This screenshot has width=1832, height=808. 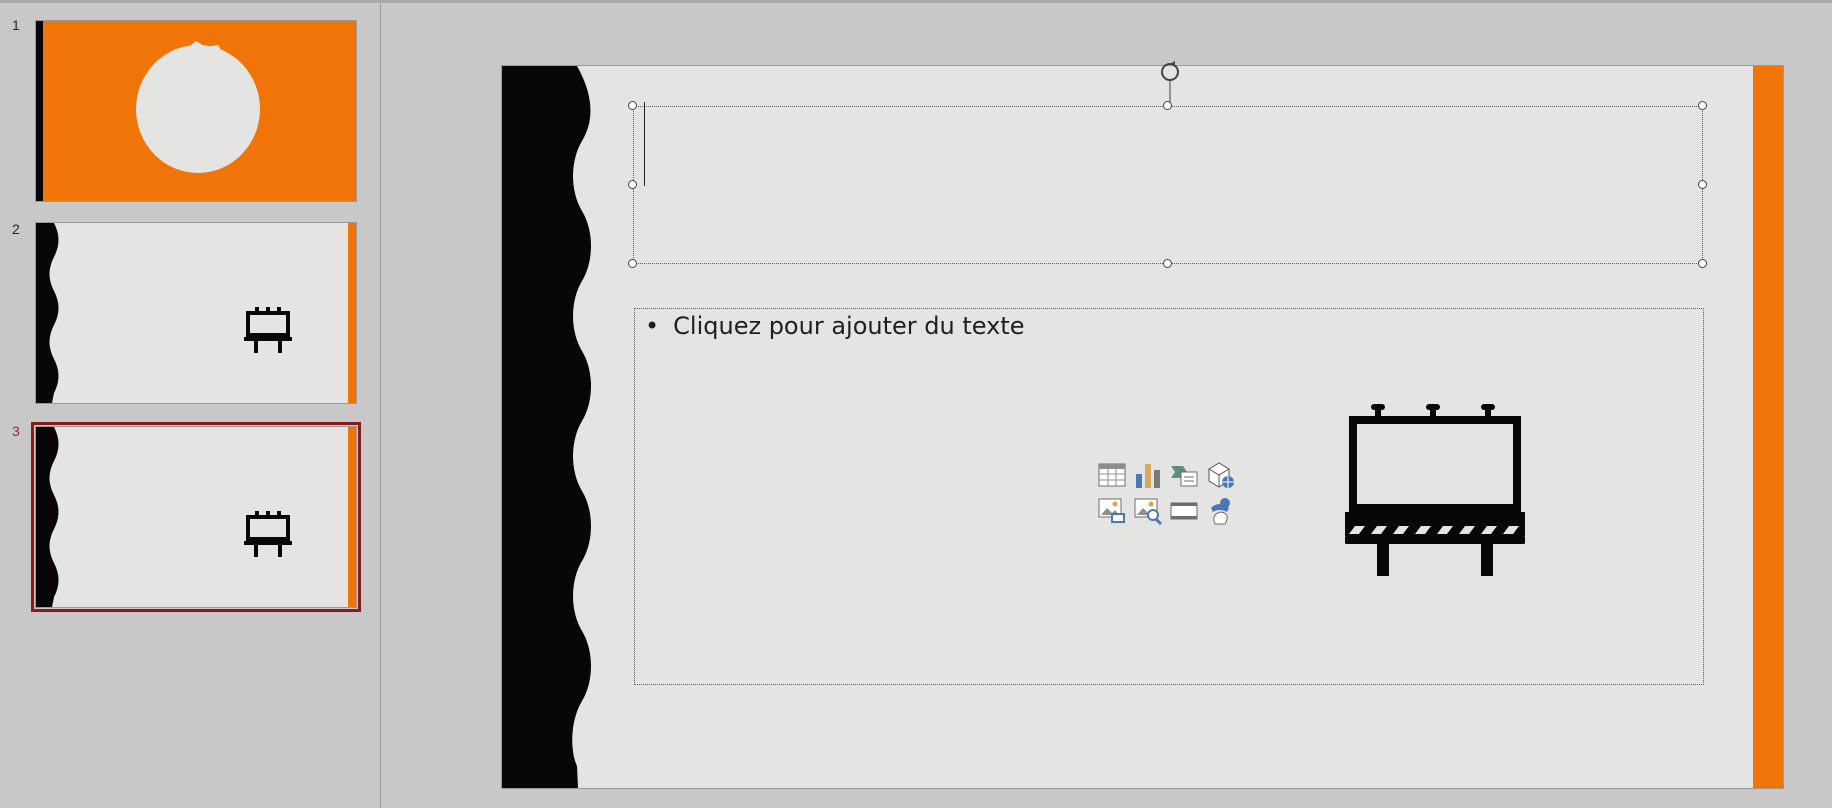 I want to click on slide-number-2: 2, so click(x=16, y=229).